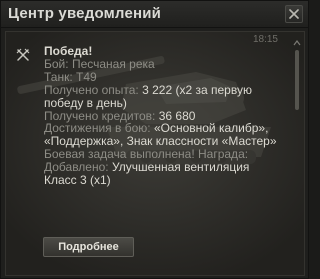 The image size is (320, 279). Describe the element at coordinates (177, 115) in the screenshot. I see `credits-value: 36 680` at that location.